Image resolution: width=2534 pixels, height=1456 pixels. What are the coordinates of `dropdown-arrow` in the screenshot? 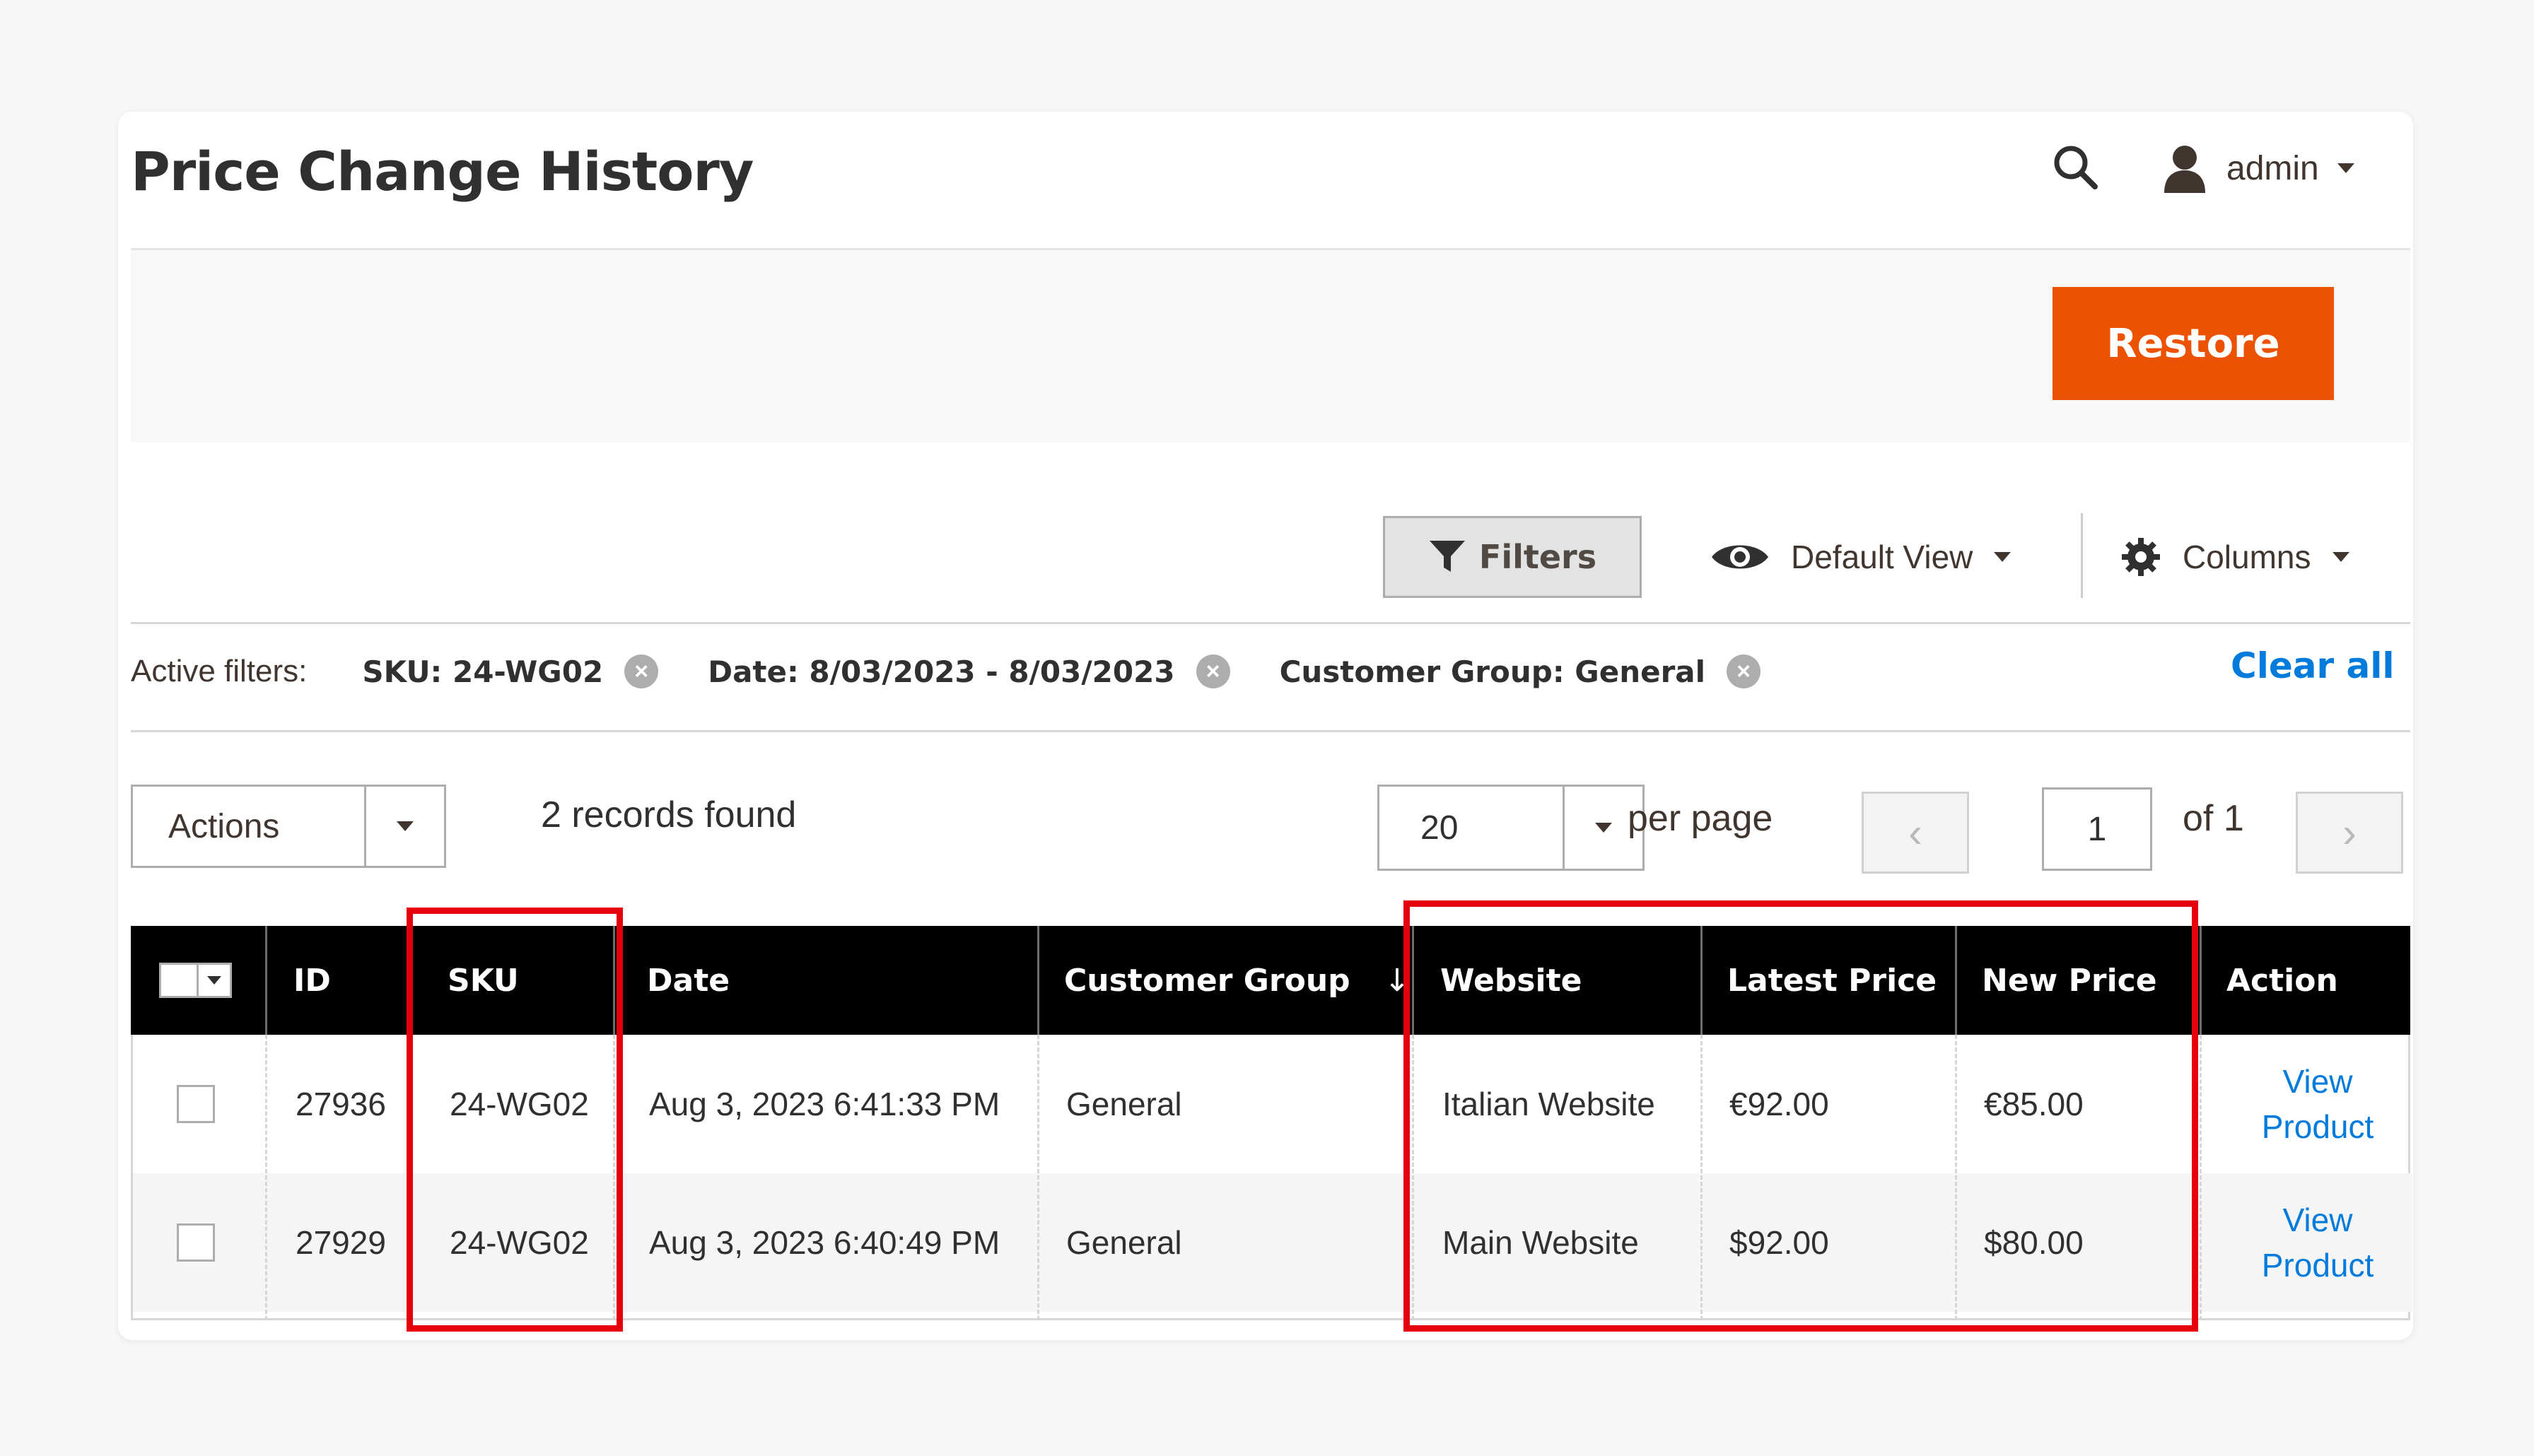 It's located at (404, 826).